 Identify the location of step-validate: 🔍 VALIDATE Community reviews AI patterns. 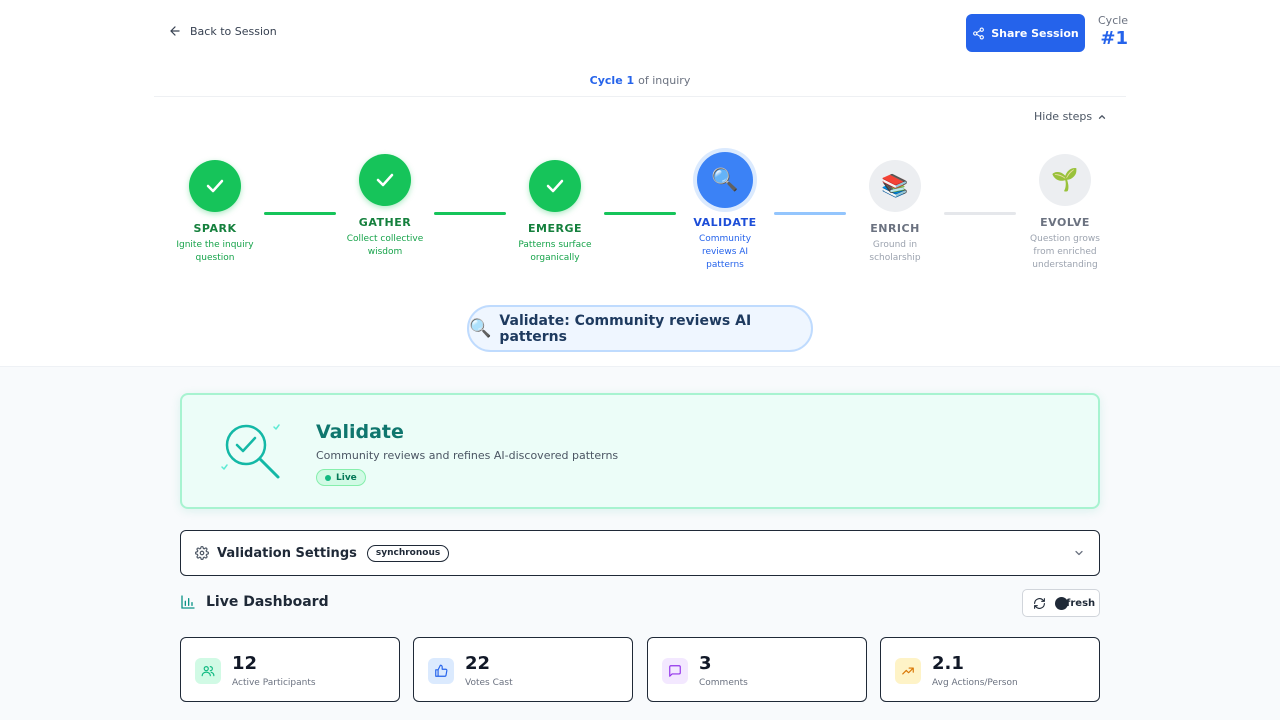
(725, 212).